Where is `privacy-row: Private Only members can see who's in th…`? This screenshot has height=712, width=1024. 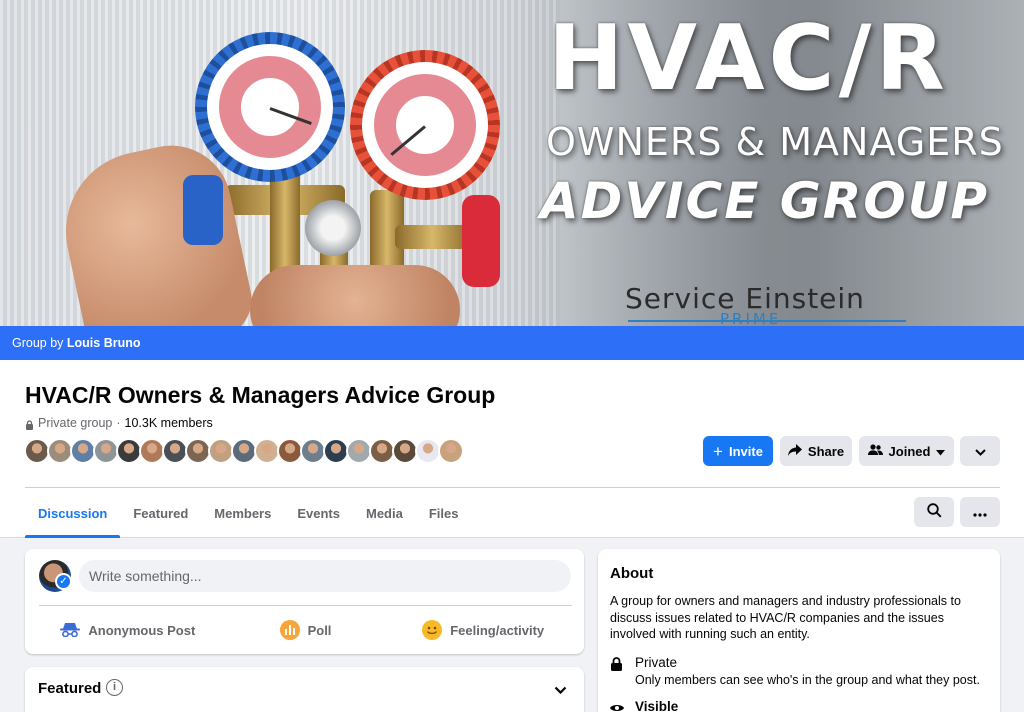
privacy-row: Private Only members can see who's in th… is located at coordinates (795, 671).